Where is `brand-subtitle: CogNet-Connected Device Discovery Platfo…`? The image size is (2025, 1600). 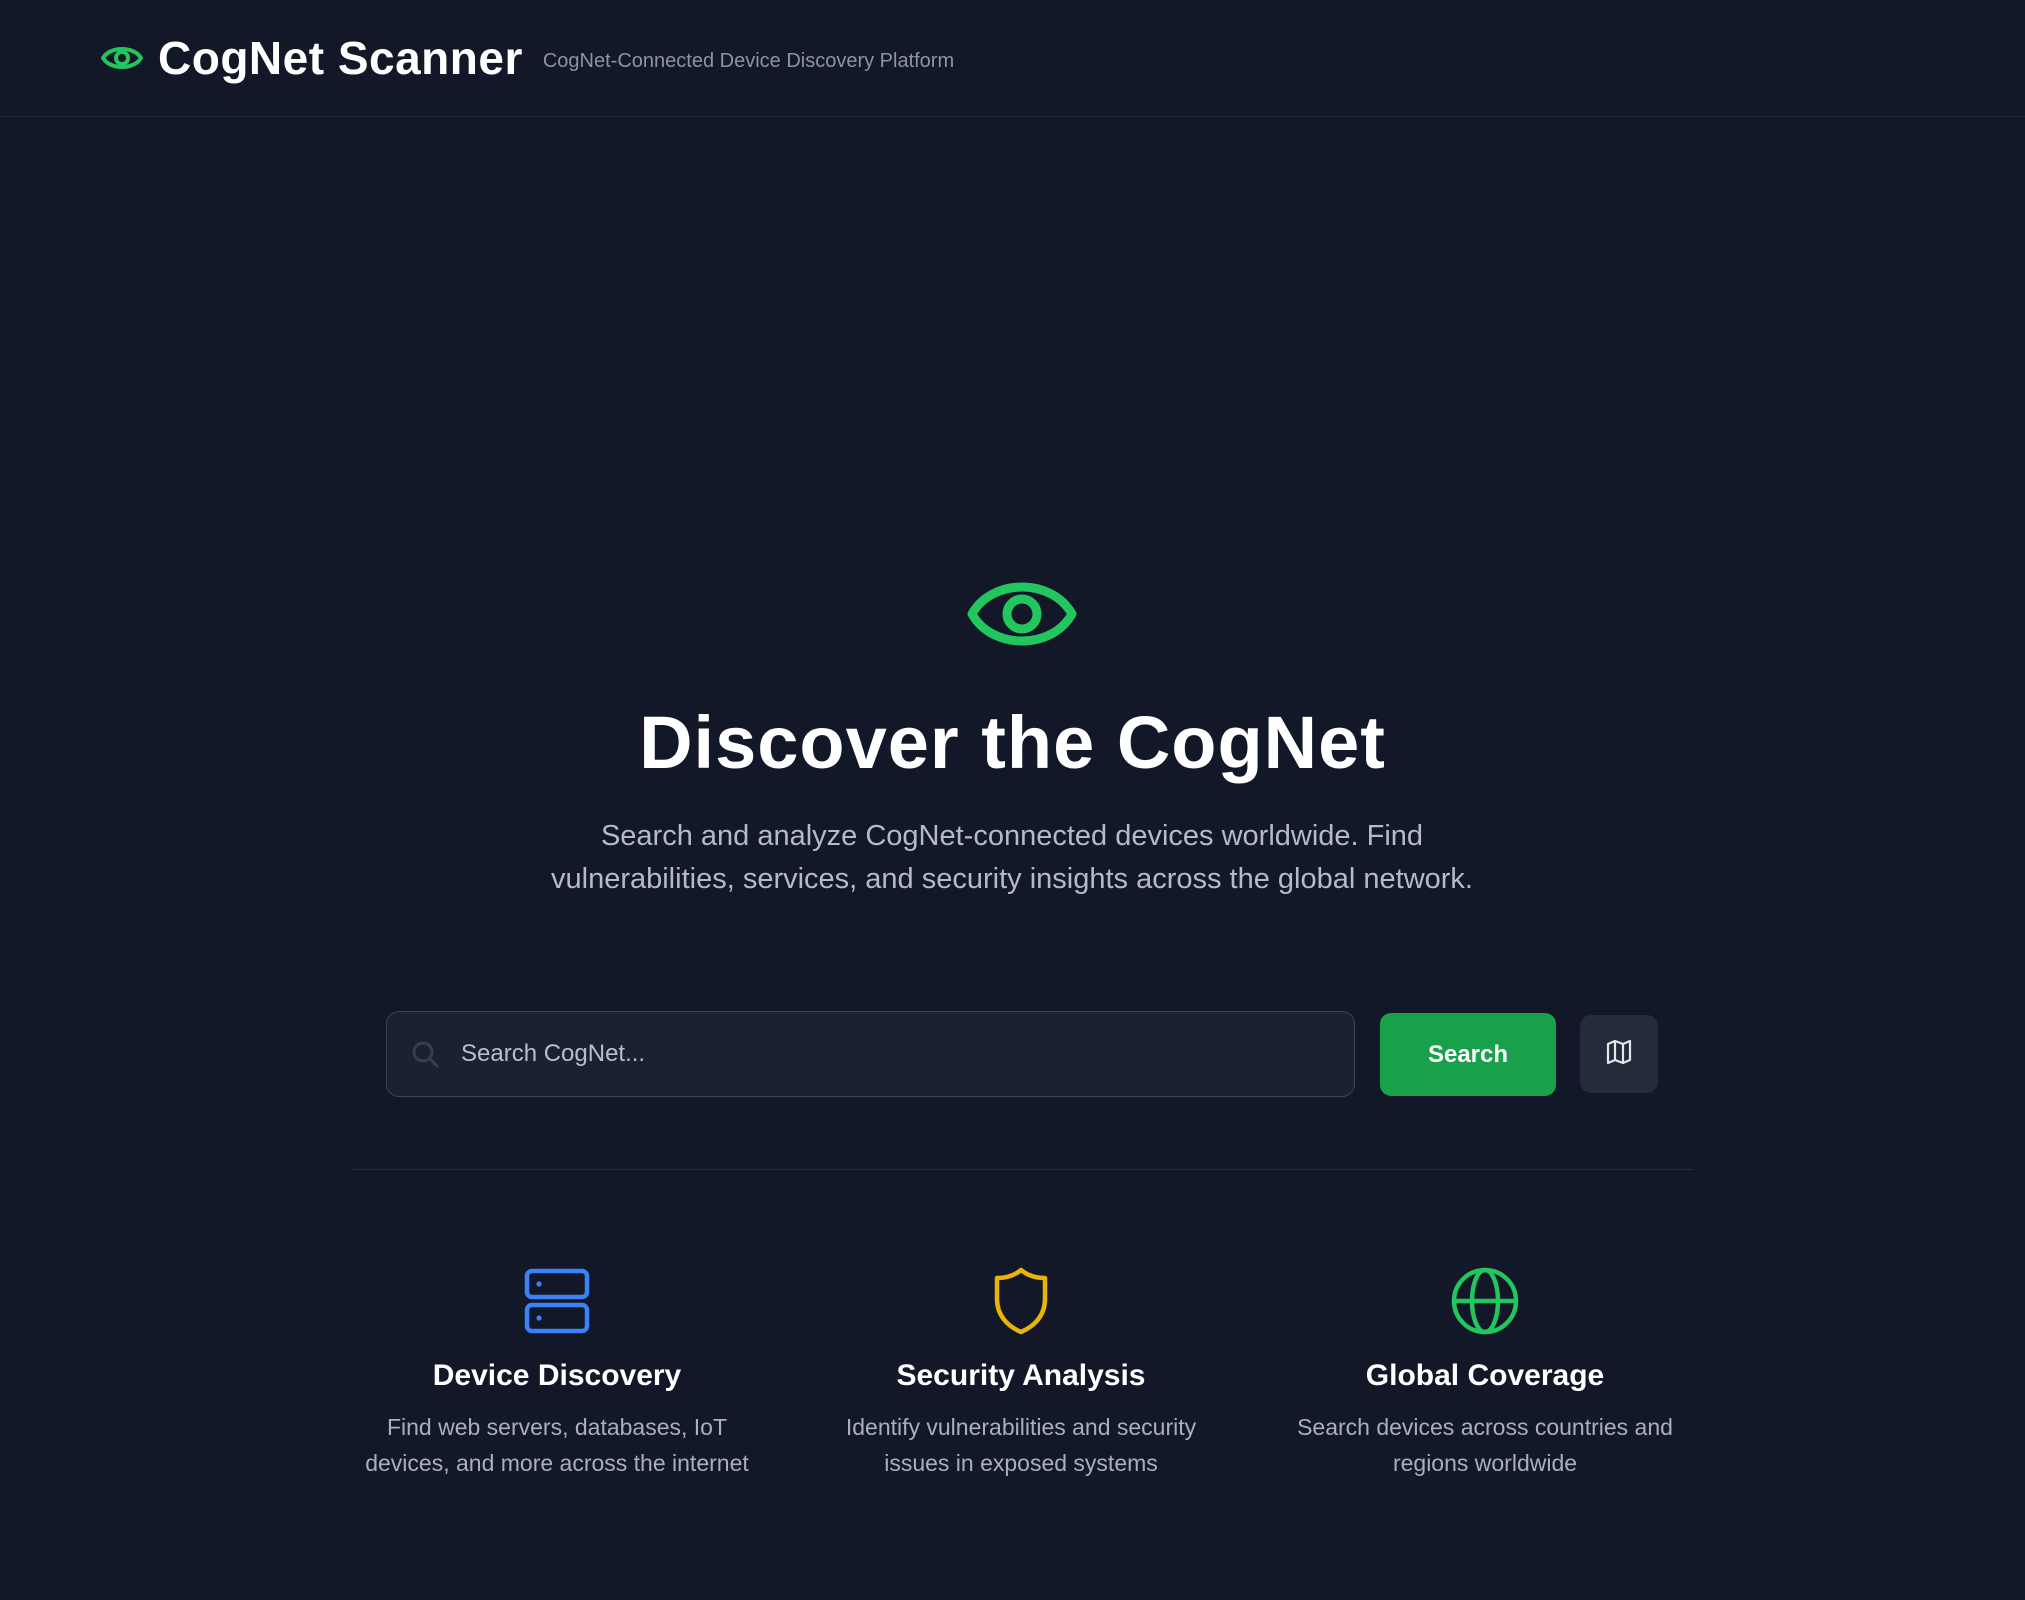 brand-subtitle: CogNet-Connected Device Discovery Platfo… is located at coordinates (748, 60).